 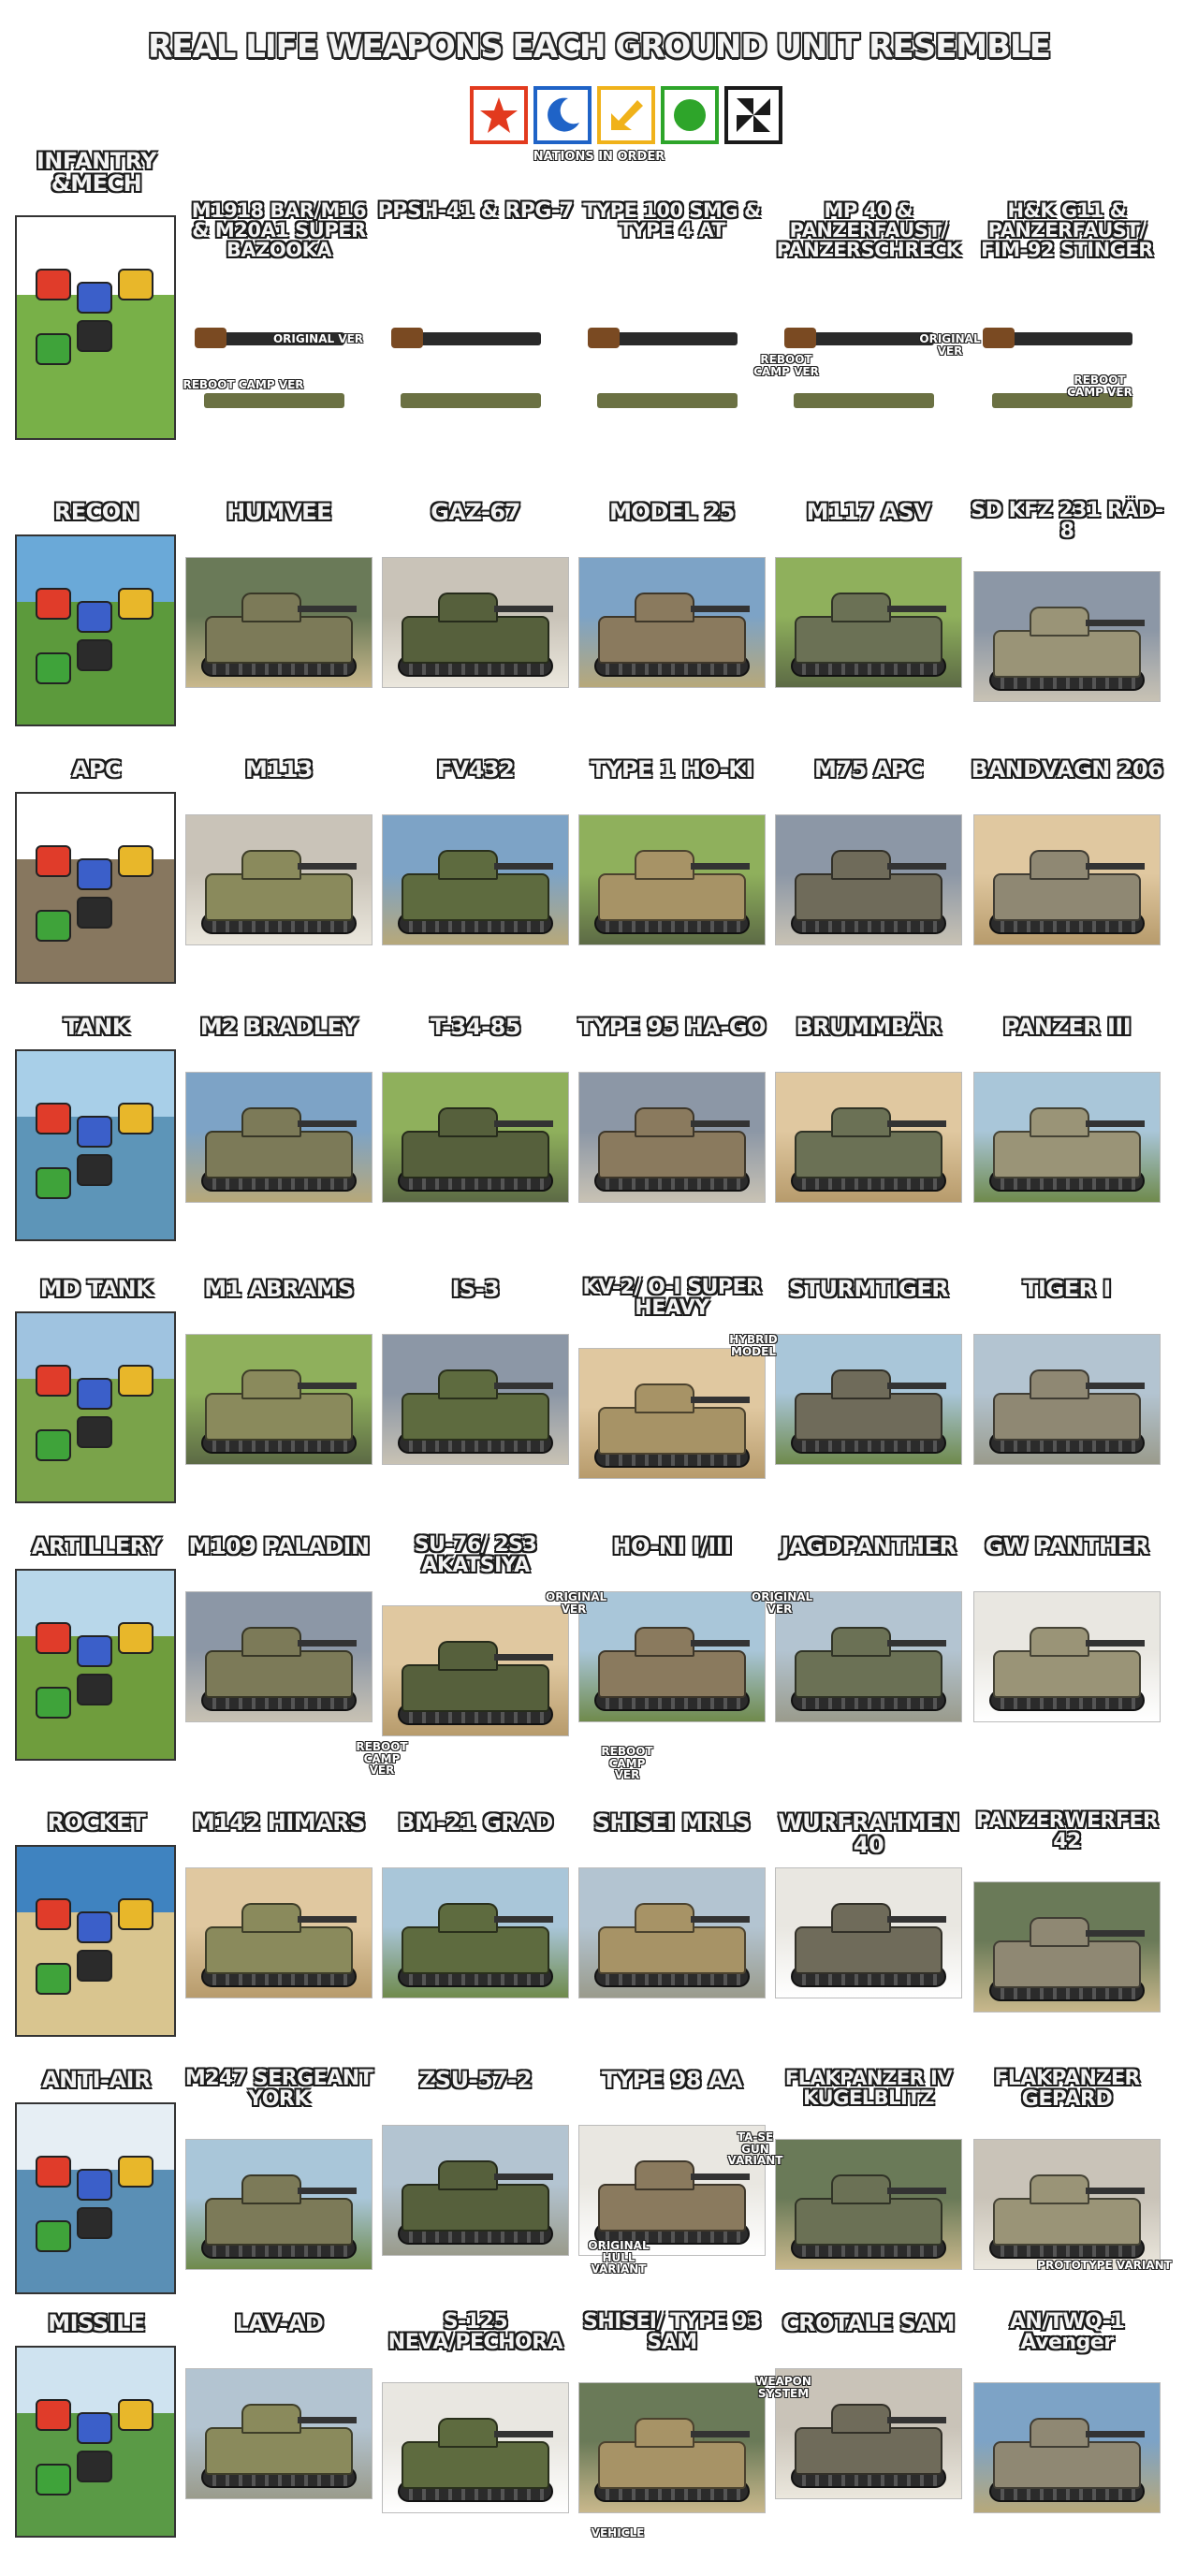 What do you see at coordinates (279, 769) in the screenshot?
I see `weapon-label: M113` at bounding box center [279, 769].